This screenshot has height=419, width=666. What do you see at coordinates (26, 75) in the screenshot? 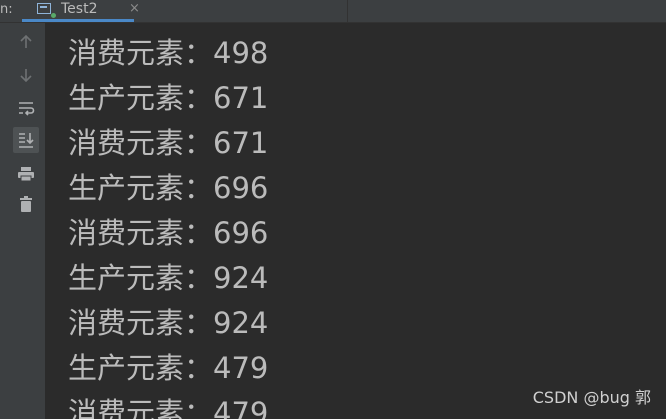
I see `down-arrow-icon` at bounding box center [26, 75].